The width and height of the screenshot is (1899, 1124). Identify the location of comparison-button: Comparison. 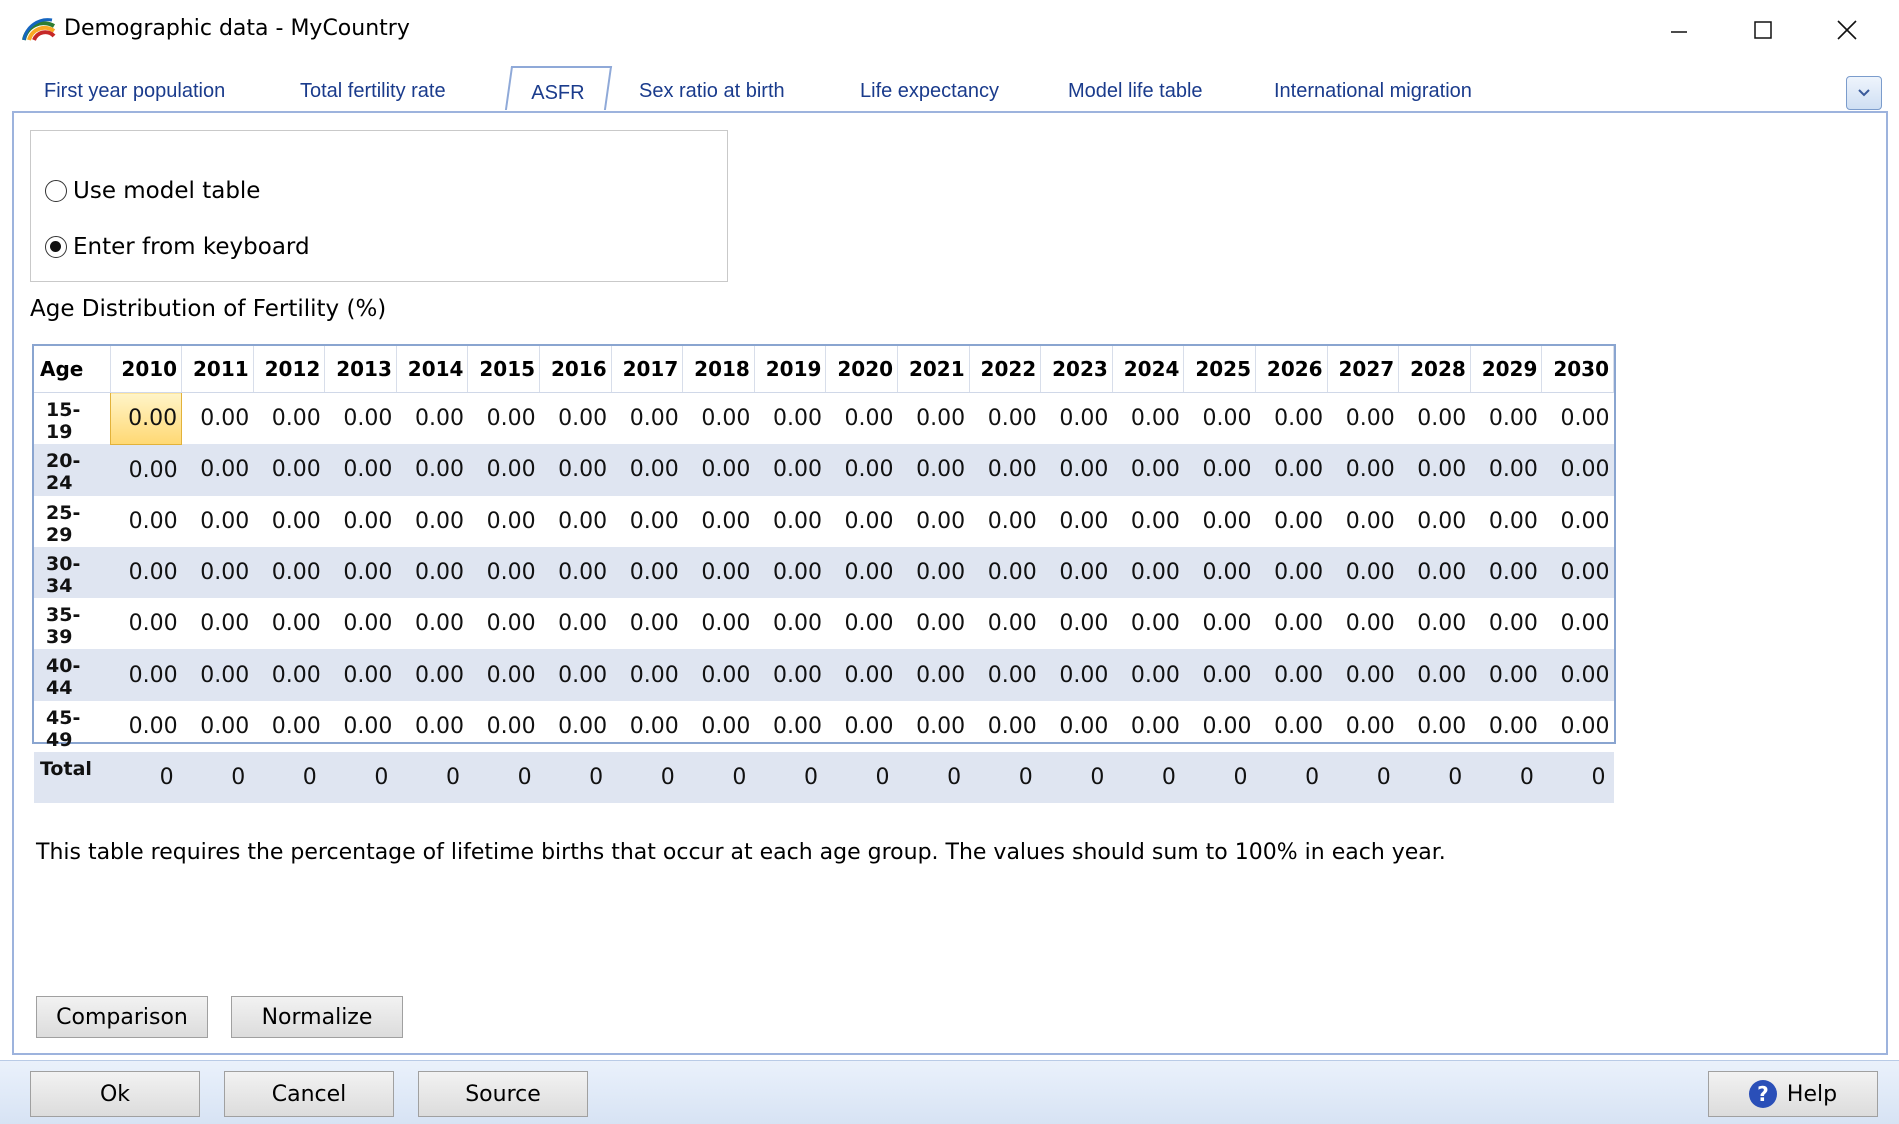
(122, 1017).